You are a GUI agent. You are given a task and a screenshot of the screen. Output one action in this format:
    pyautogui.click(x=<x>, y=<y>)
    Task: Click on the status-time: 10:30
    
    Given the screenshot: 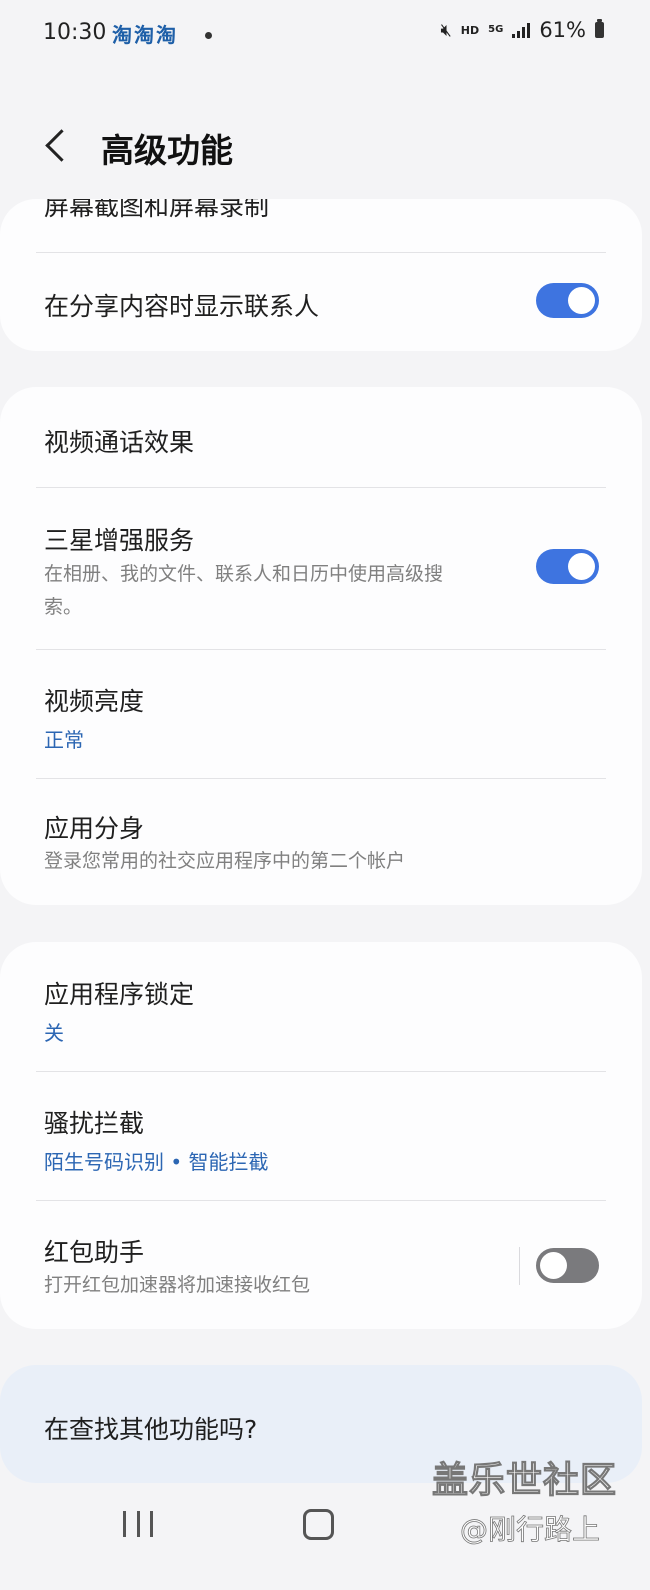 What is the action you would take?
    pyautogui.click(x=75, y=32)
    